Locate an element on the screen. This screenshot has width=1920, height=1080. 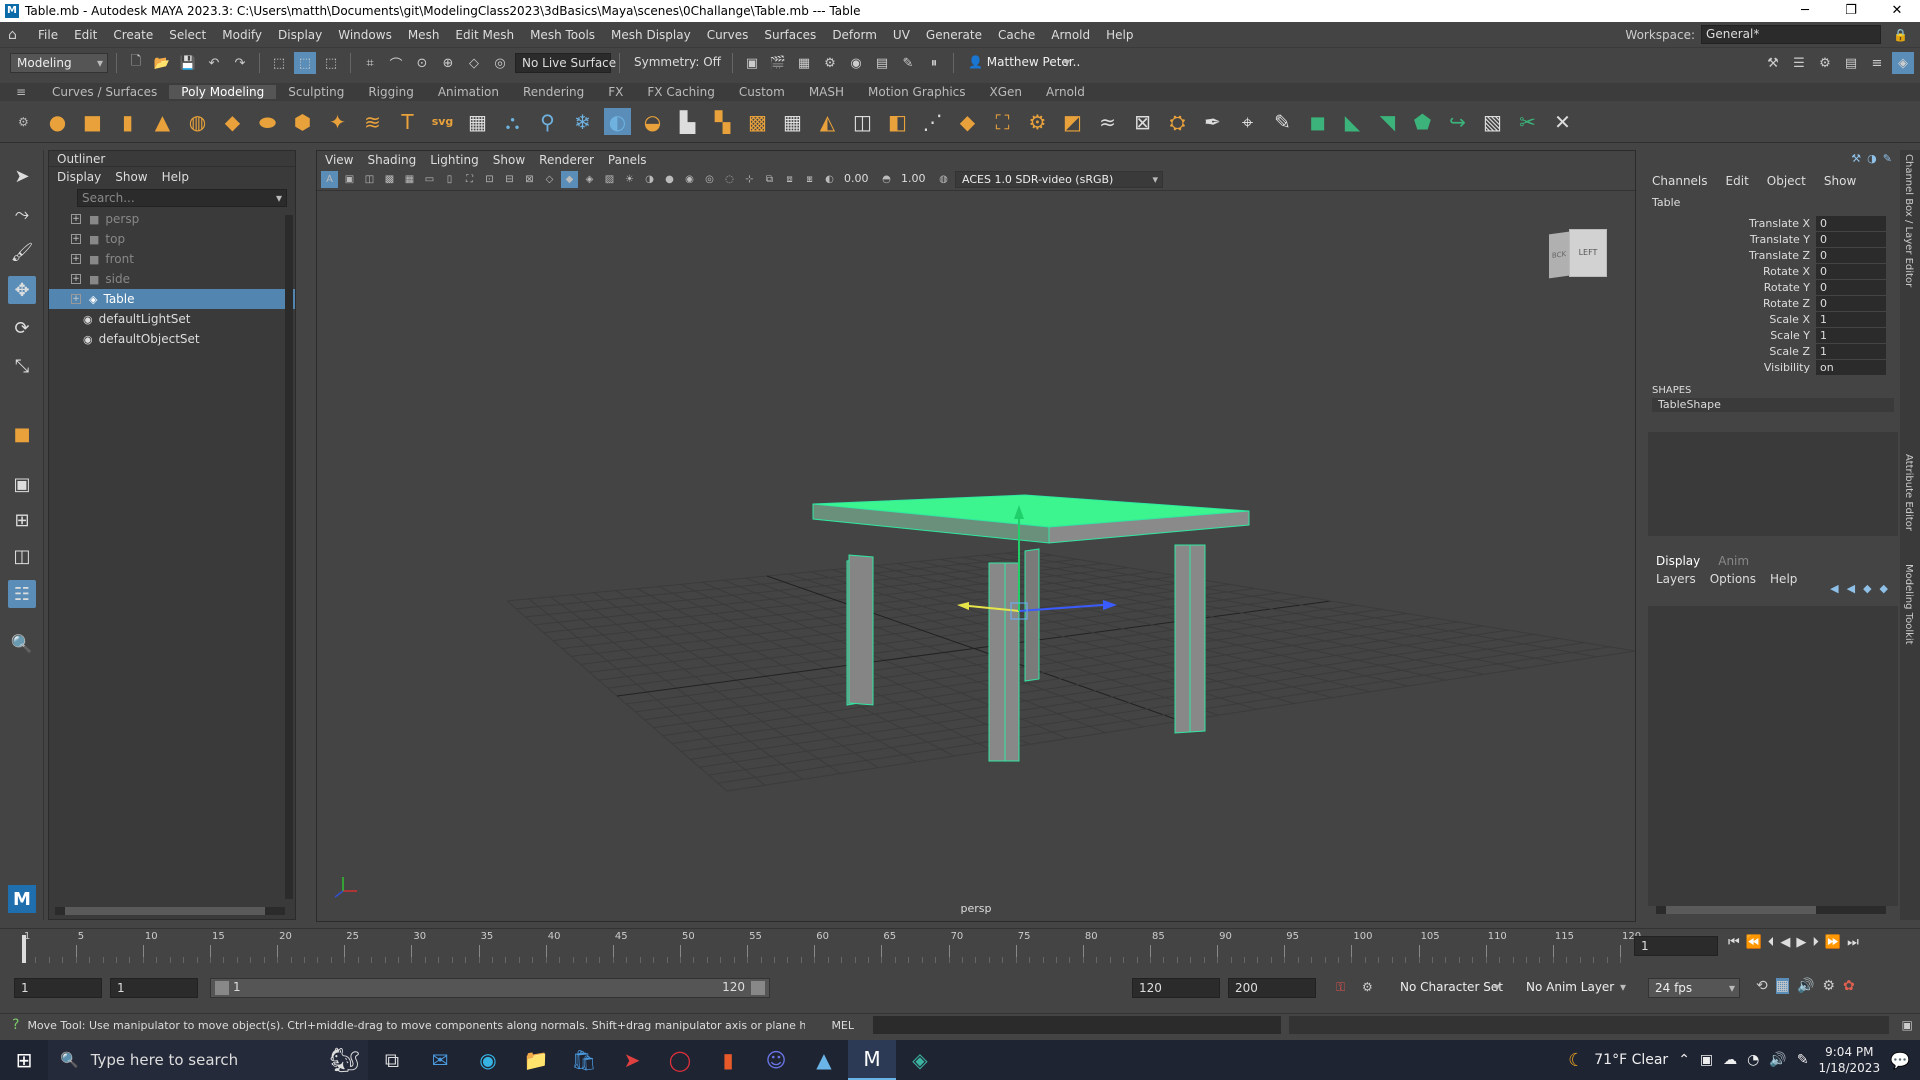
render-setup-icon: ▤ is located at coordinates (882, 63).